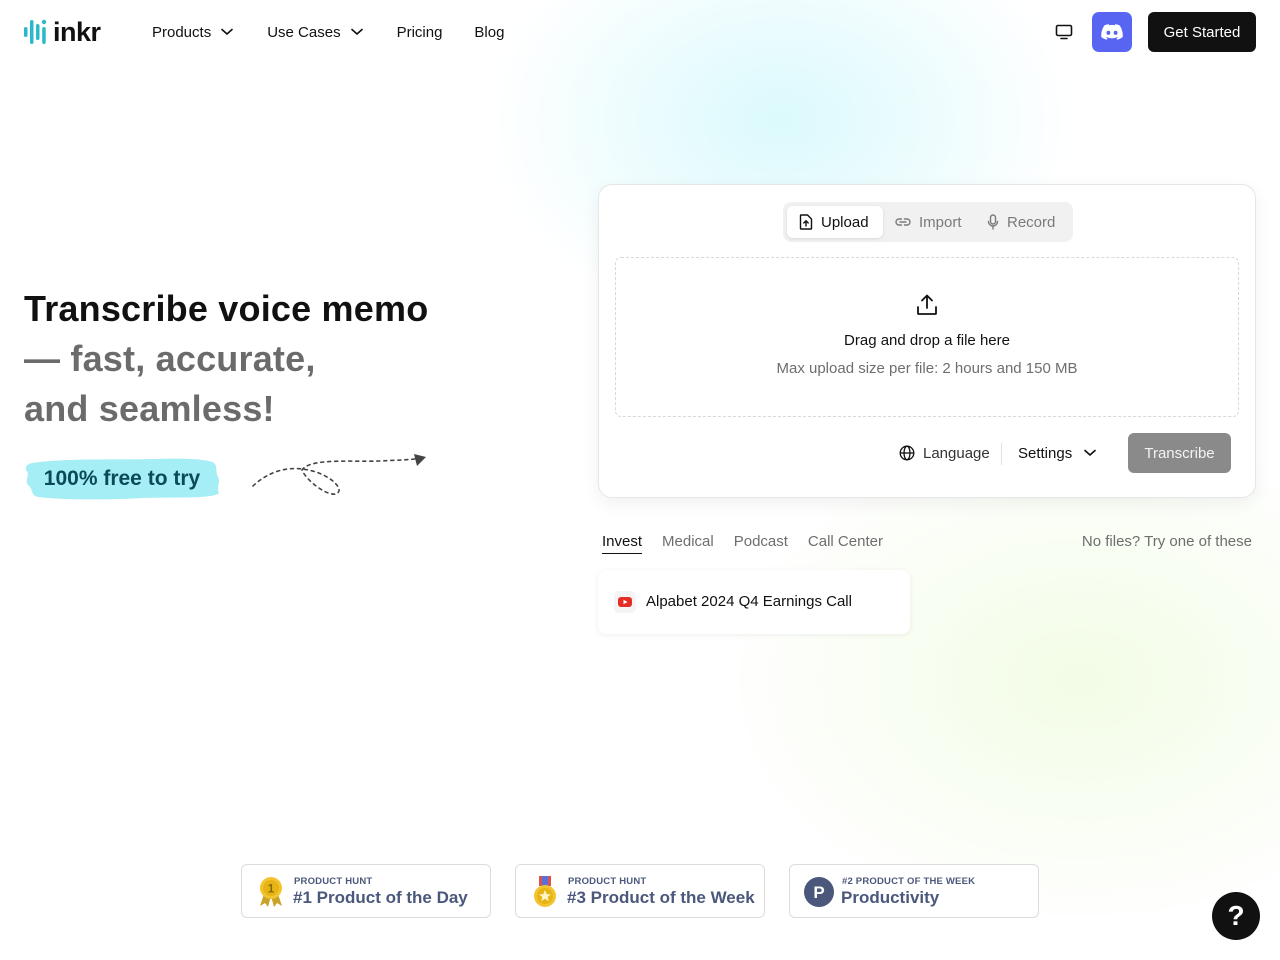  I want to click on product-hunt-badge: P #2 PRODUCT OF THE WEEK Productivity, so click(914, 891).